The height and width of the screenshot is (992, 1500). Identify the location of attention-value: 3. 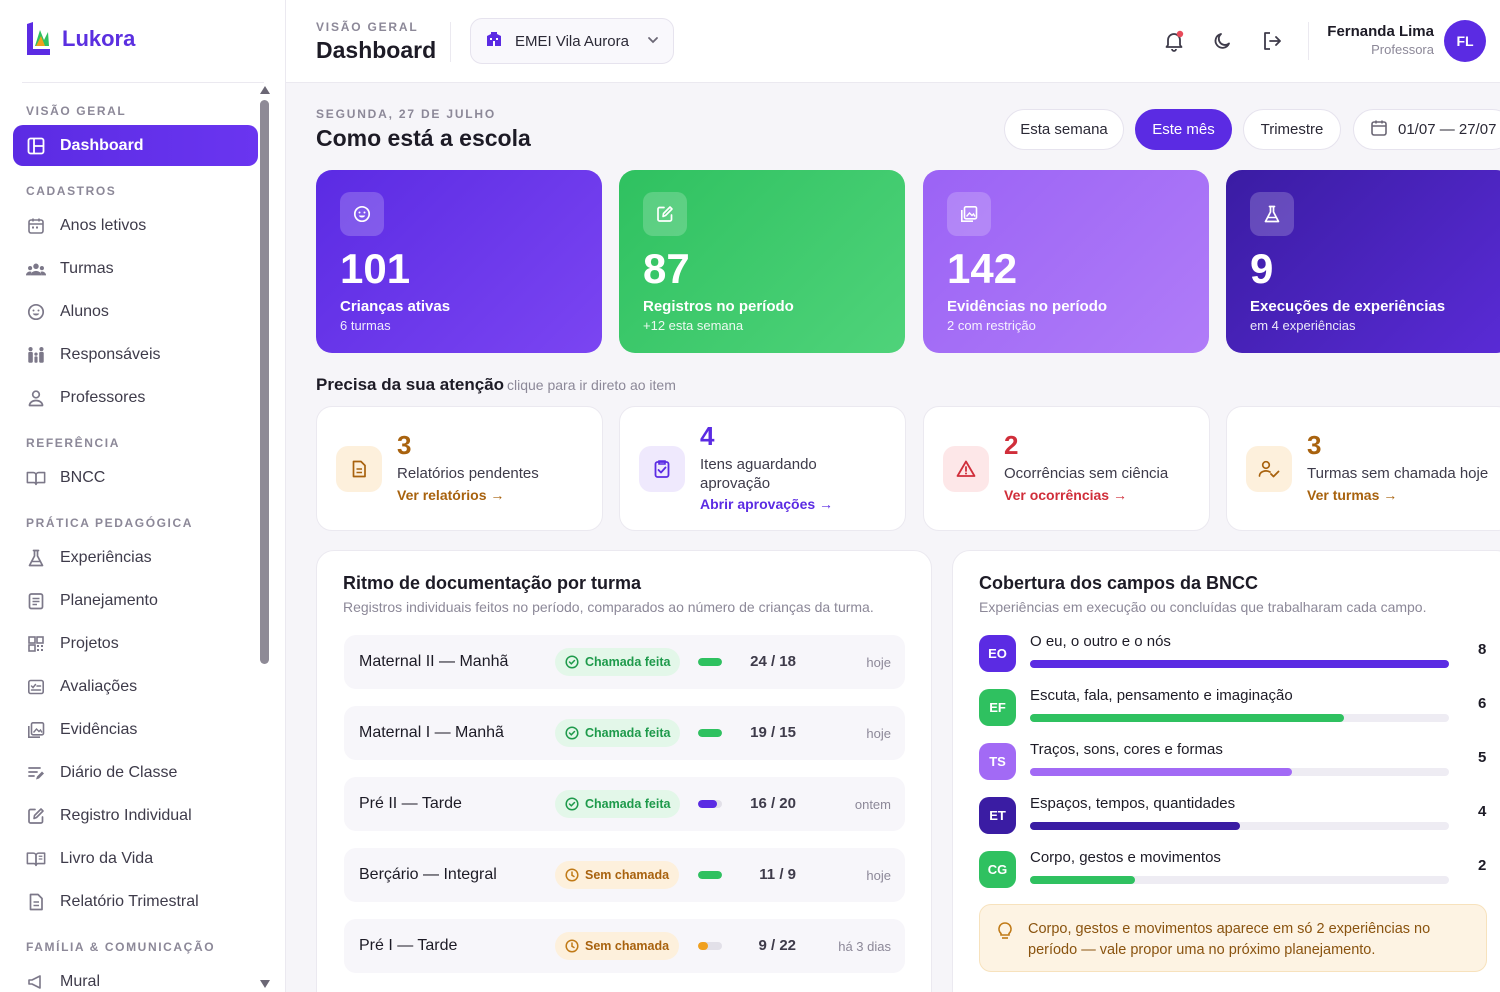
(404, 445).